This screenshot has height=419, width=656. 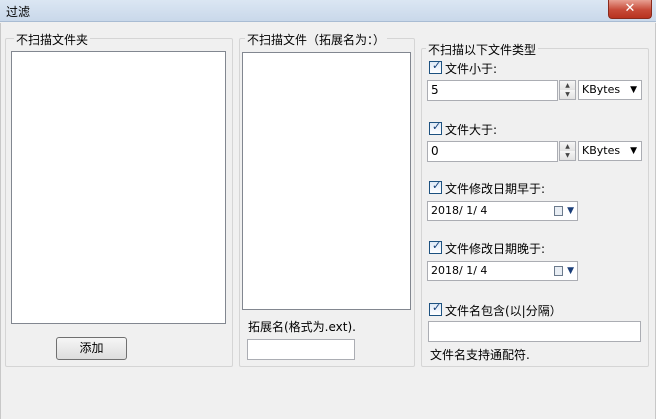 I want to click on modified-before-checkbox: ✓, so click(x=435, y=186).